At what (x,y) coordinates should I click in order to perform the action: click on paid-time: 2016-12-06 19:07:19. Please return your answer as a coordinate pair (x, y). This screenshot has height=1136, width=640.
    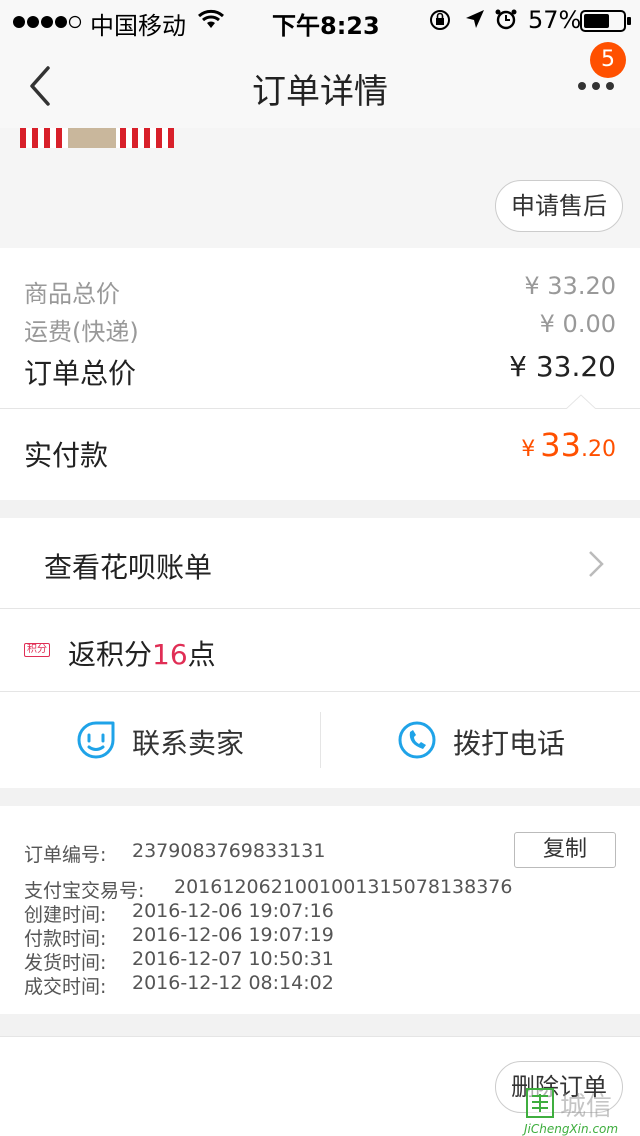
    Looking at the image, I should click on (233, 935).